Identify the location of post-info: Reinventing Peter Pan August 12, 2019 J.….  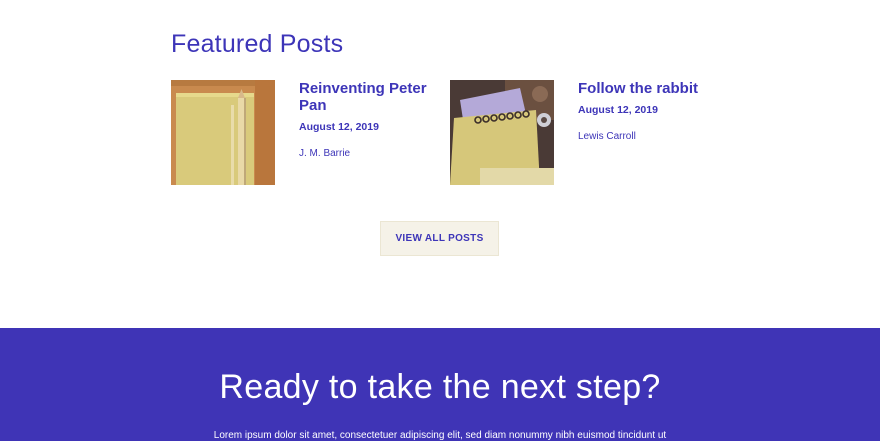
(370, 119).